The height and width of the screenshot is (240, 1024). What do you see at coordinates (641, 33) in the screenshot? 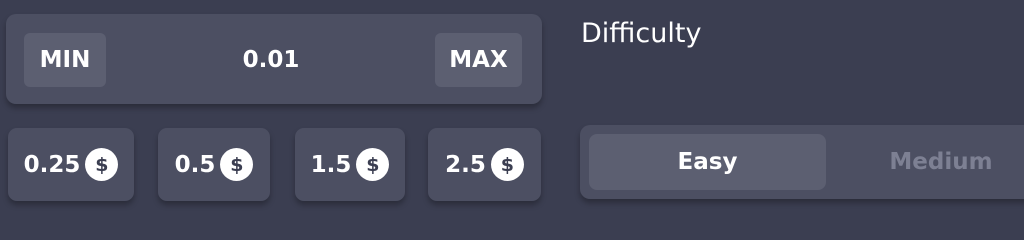
I see `difficulty-title: Difficulty` at bounding box center [641, 33].